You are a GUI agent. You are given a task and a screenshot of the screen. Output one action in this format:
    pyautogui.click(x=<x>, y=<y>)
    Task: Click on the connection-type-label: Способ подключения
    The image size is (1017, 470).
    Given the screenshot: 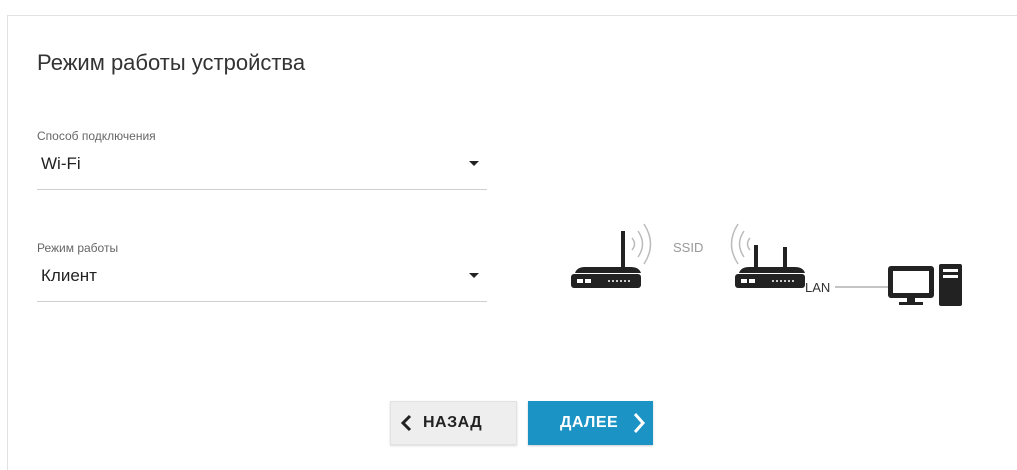 What is the action you would take?
    pyautogui.click(x=96, y=136)
    